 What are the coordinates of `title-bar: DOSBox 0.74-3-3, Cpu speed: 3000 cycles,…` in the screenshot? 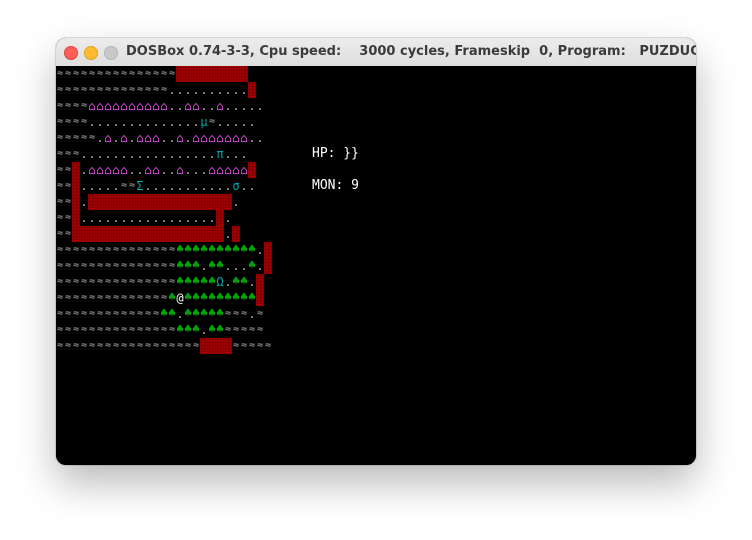 It's located at (376, 52).